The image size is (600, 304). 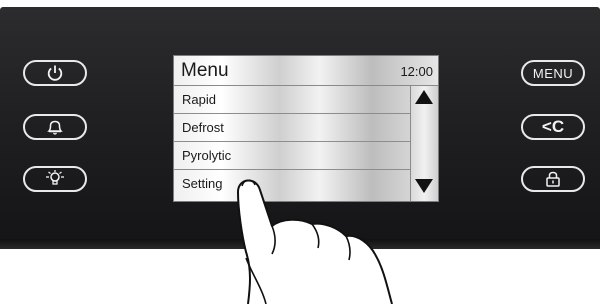 I want to click on bell-icon, so click(x=55, y=127).